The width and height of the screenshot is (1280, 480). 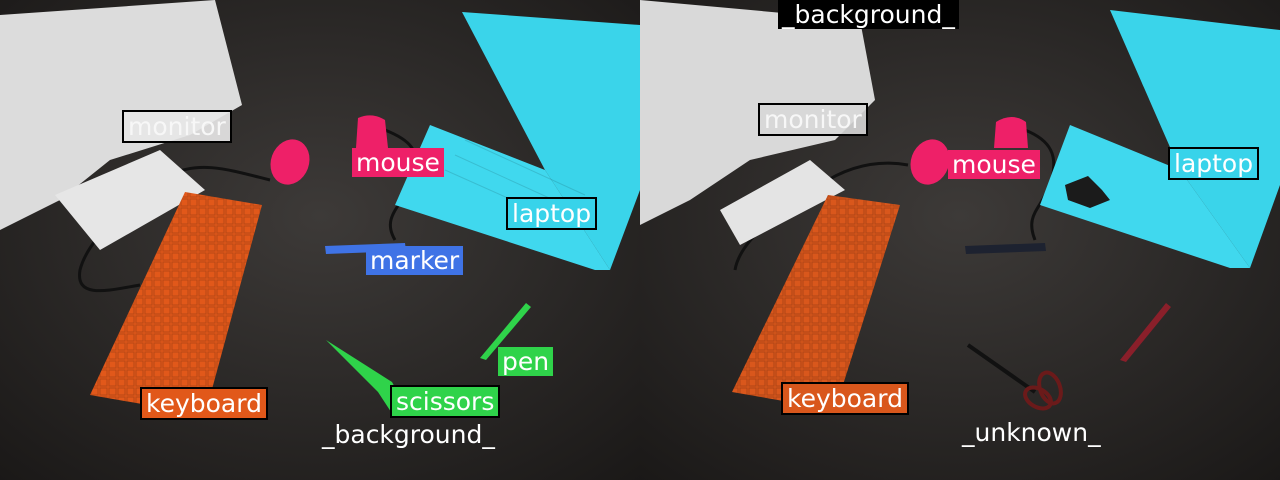 I want to click on background-label: _background_, so click(x=408, y=434).